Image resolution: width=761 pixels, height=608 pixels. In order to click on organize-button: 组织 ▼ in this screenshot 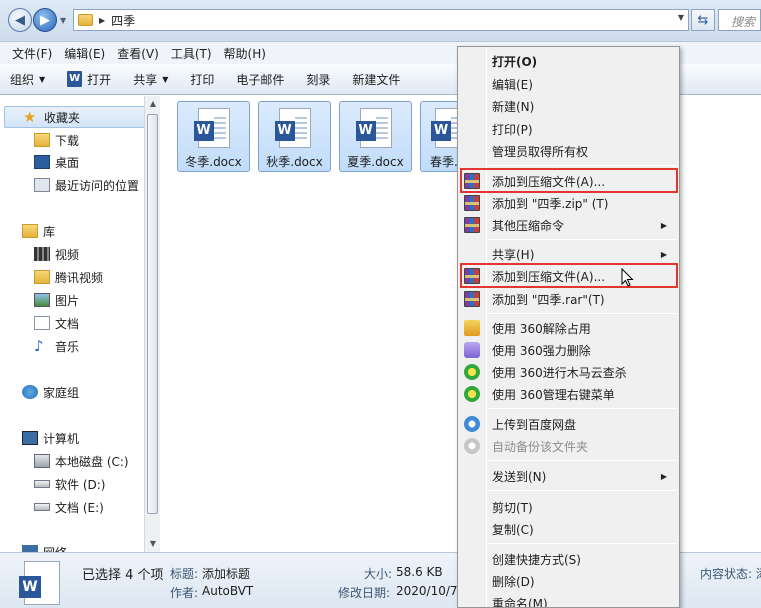, I will do `click(27, 79)`.